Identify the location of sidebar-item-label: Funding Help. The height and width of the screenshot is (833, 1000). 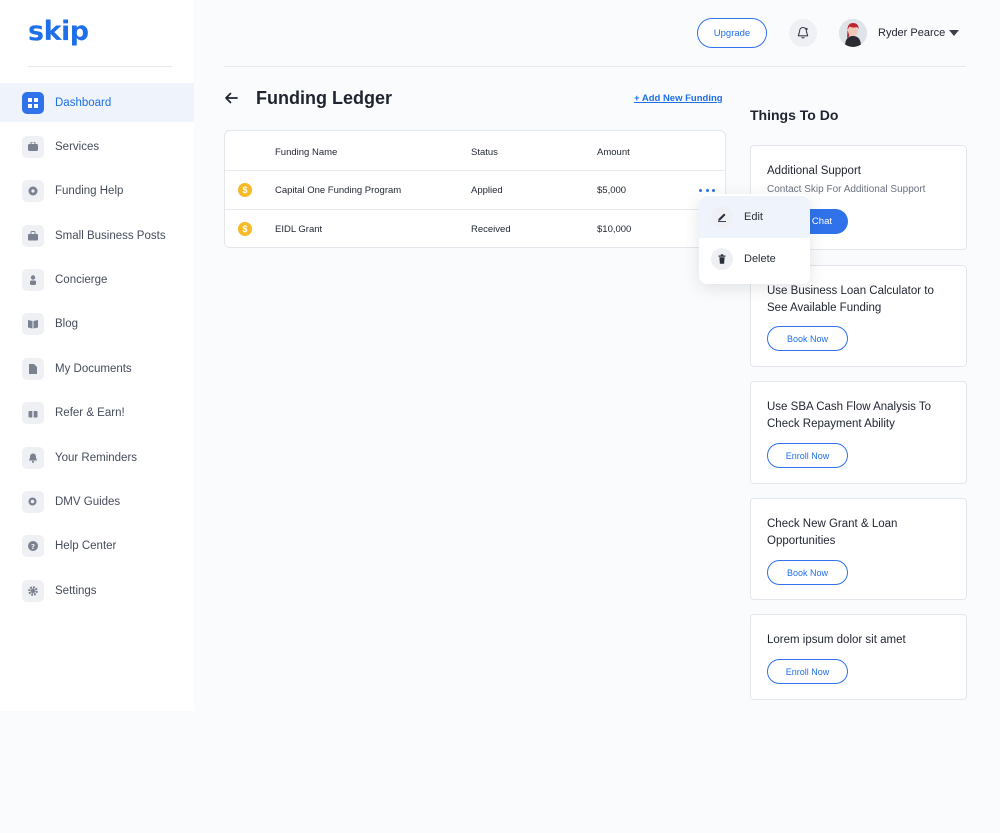
(89, 191).